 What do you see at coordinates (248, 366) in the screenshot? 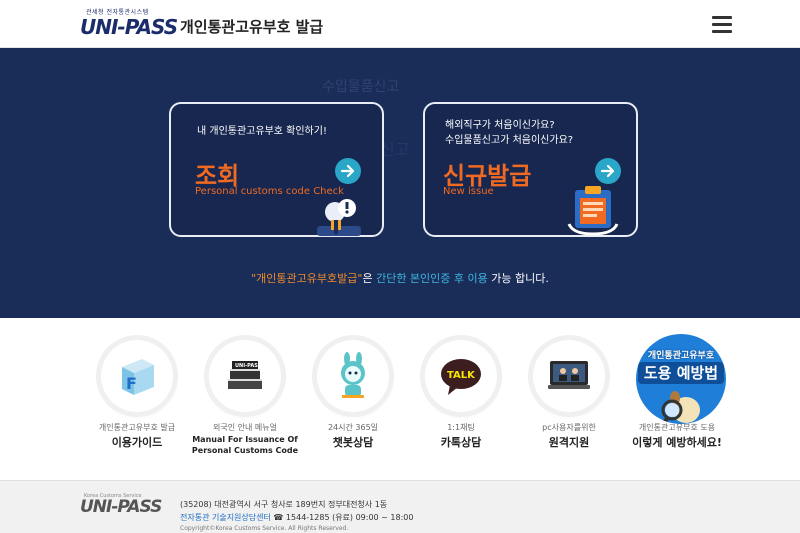
I see `svg-text: UNI-PASS` at bounding box center [248, 366].